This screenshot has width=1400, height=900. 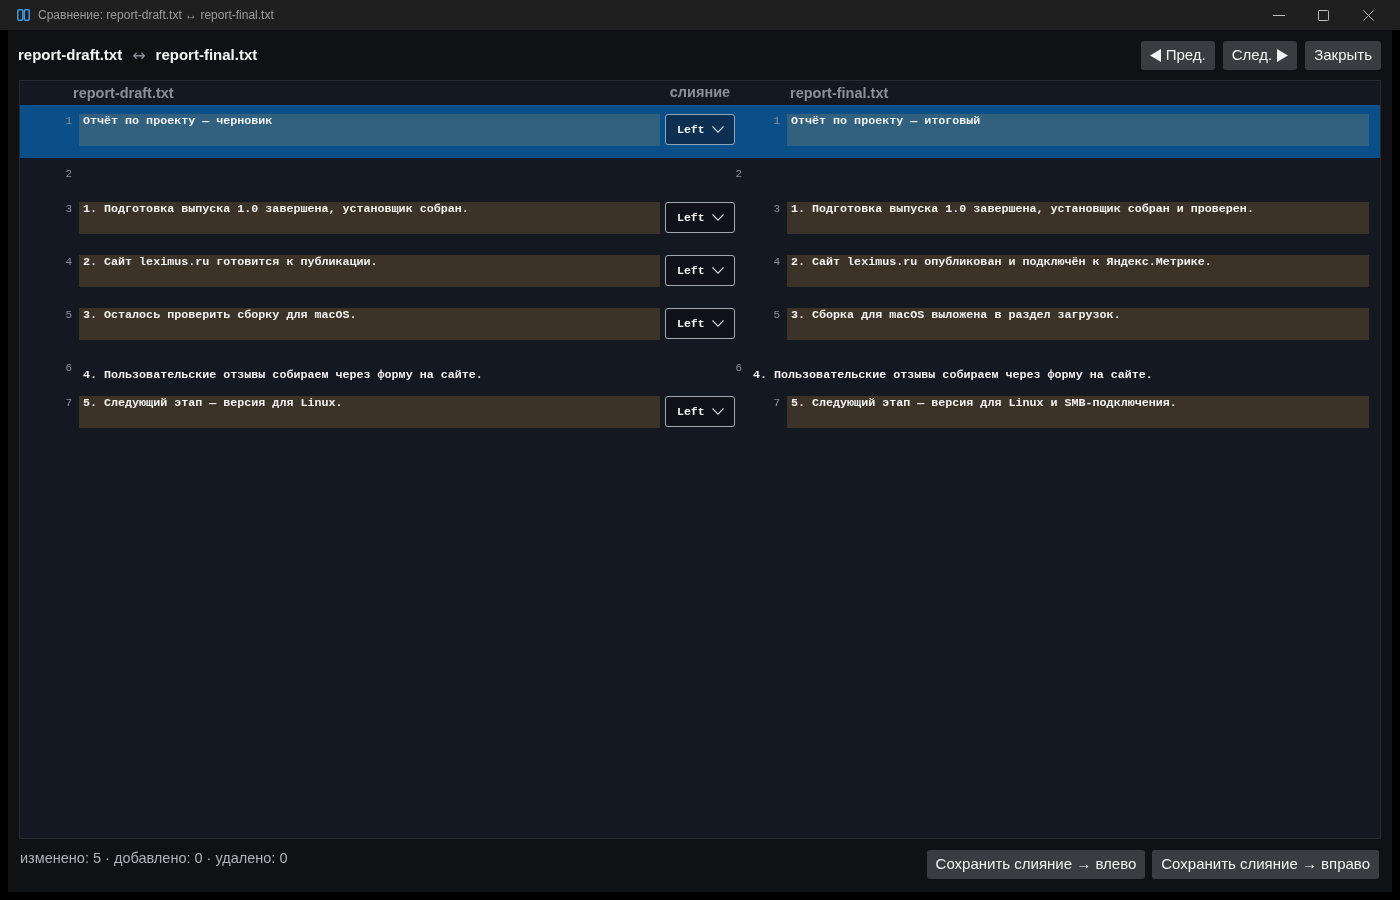 I want to click on diff-row: 1 Отчёт по проекту — черновик Left 1 Отчёт по проекту — итоговый, so click(x=700, y=131).